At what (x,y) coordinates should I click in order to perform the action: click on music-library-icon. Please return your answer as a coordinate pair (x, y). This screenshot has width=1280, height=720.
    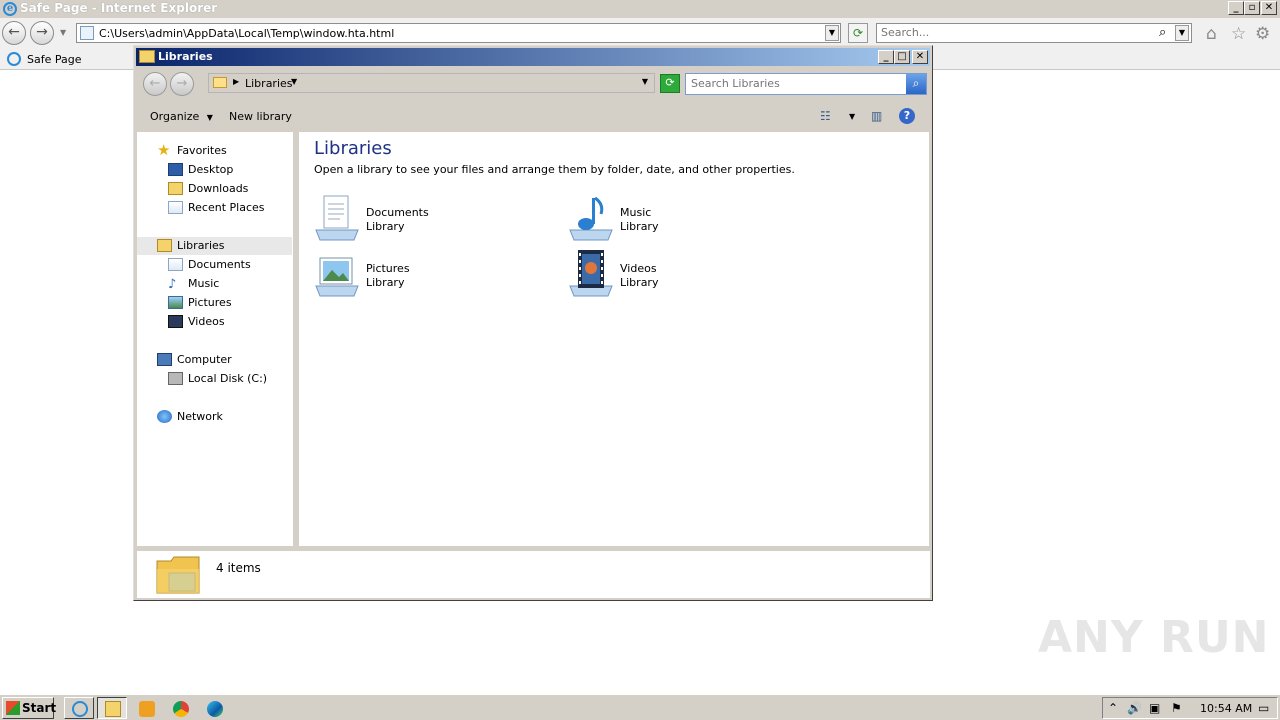
    Looking at the image, I should click on (591, 218).